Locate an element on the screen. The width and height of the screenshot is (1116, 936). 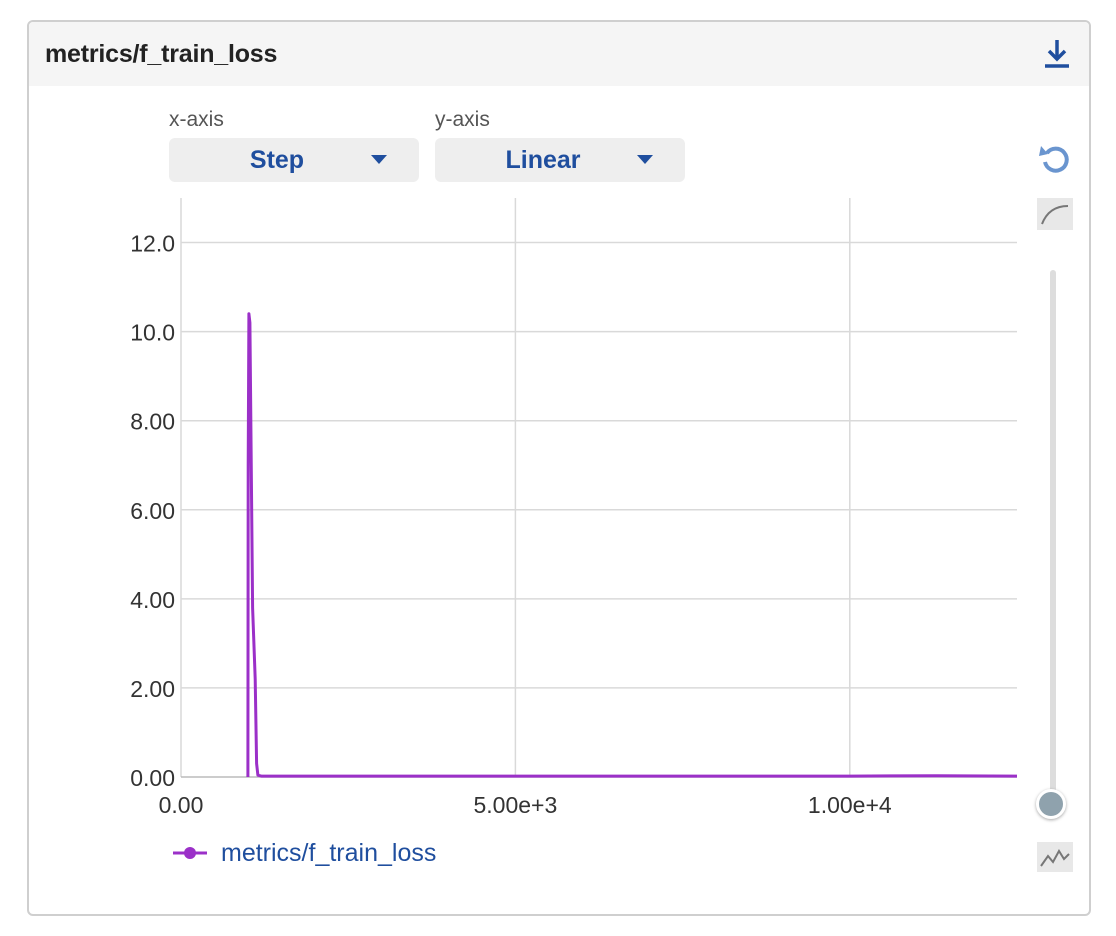
reset-zoom-button is located at coordinates (1055, 159).